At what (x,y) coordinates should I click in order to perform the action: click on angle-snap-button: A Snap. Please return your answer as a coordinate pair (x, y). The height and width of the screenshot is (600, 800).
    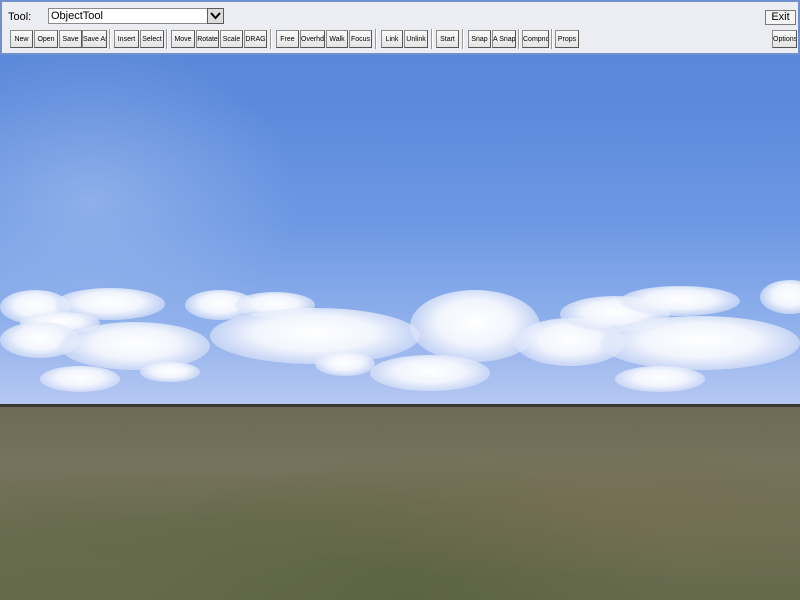
    Looking at the image, I should click on (504, 39).